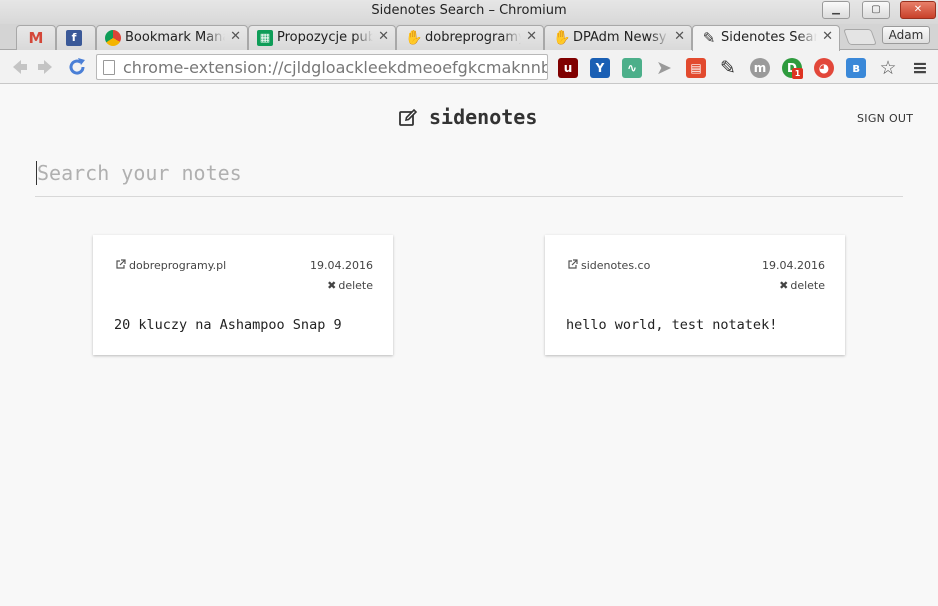 Image resolution: width=938 pixels, height=606 pixels. What do you see at coordinates (469, 173) in the screenshot?
I see `search-input` at bounding box center [469, 173].